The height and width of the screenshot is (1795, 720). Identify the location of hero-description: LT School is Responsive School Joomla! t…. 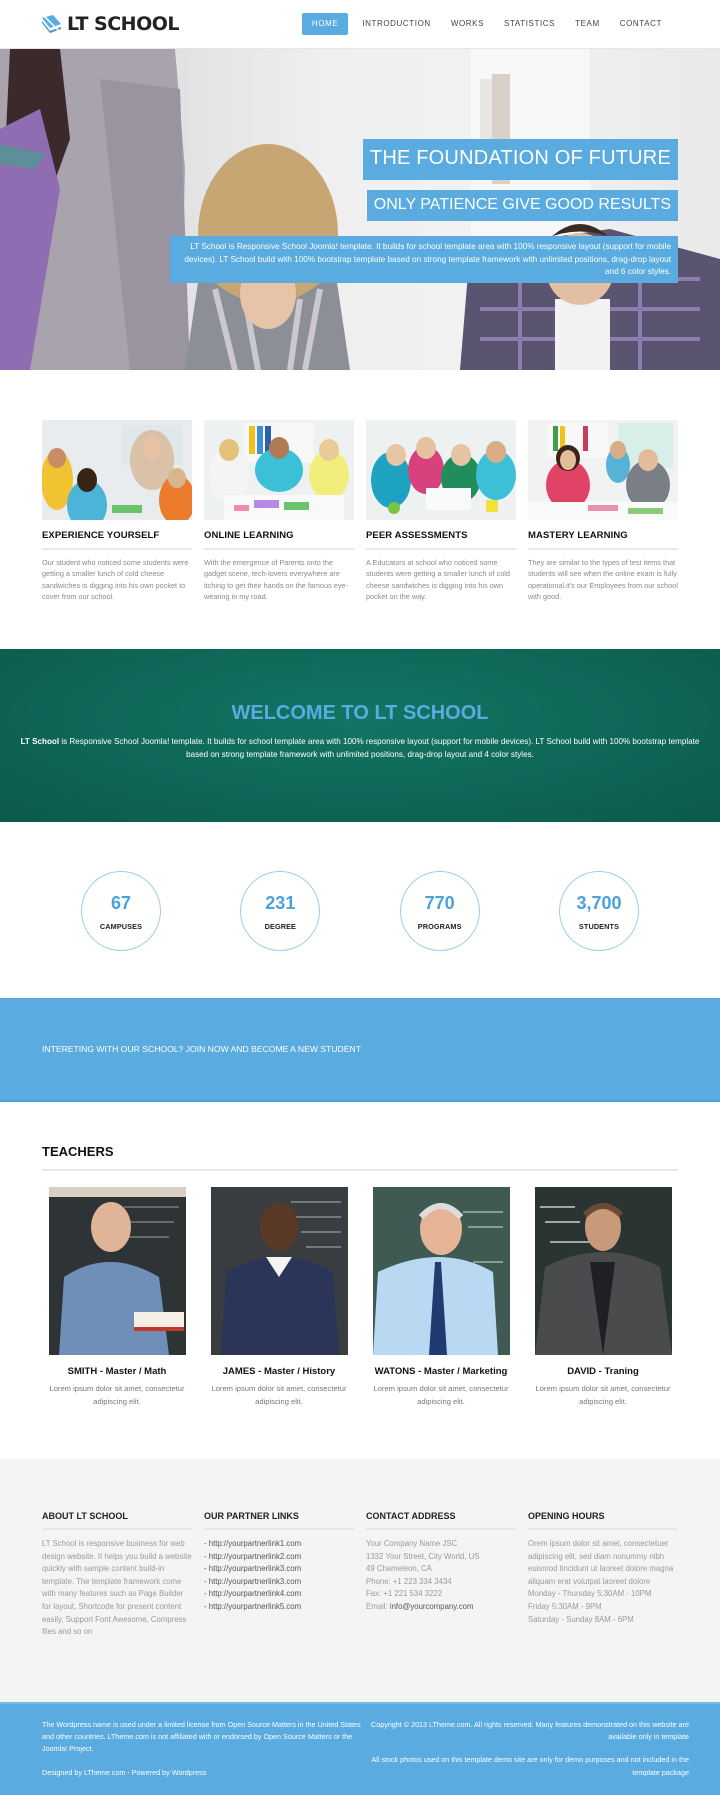
(424, 259).